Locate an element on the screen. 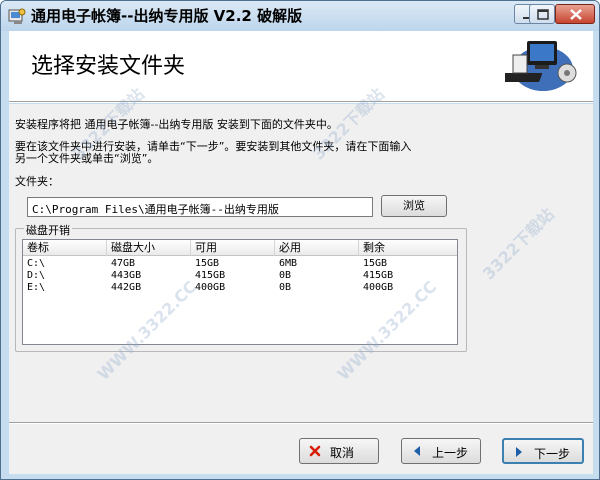 The height and width of the screenshot is (480, 600). folder-label: 文件夹： is located at coordinates (37, 181).